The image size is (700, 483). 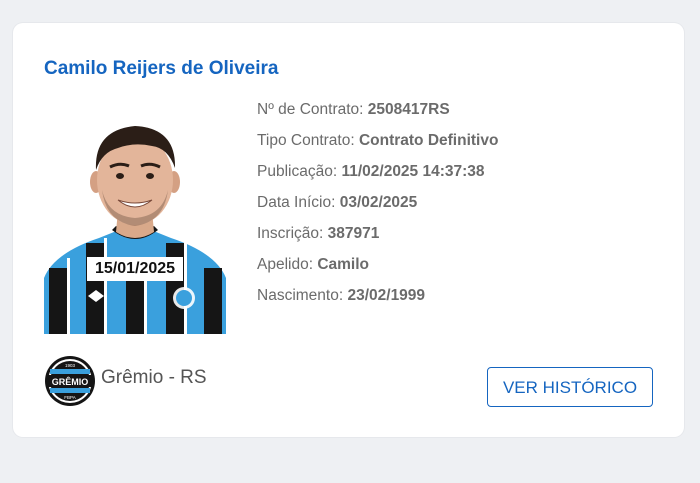 What do you see at coordinates (135, 269) in the screenshot?
I see `photo-date-badge: 15/01/2025` at bounding box center [135, 269].